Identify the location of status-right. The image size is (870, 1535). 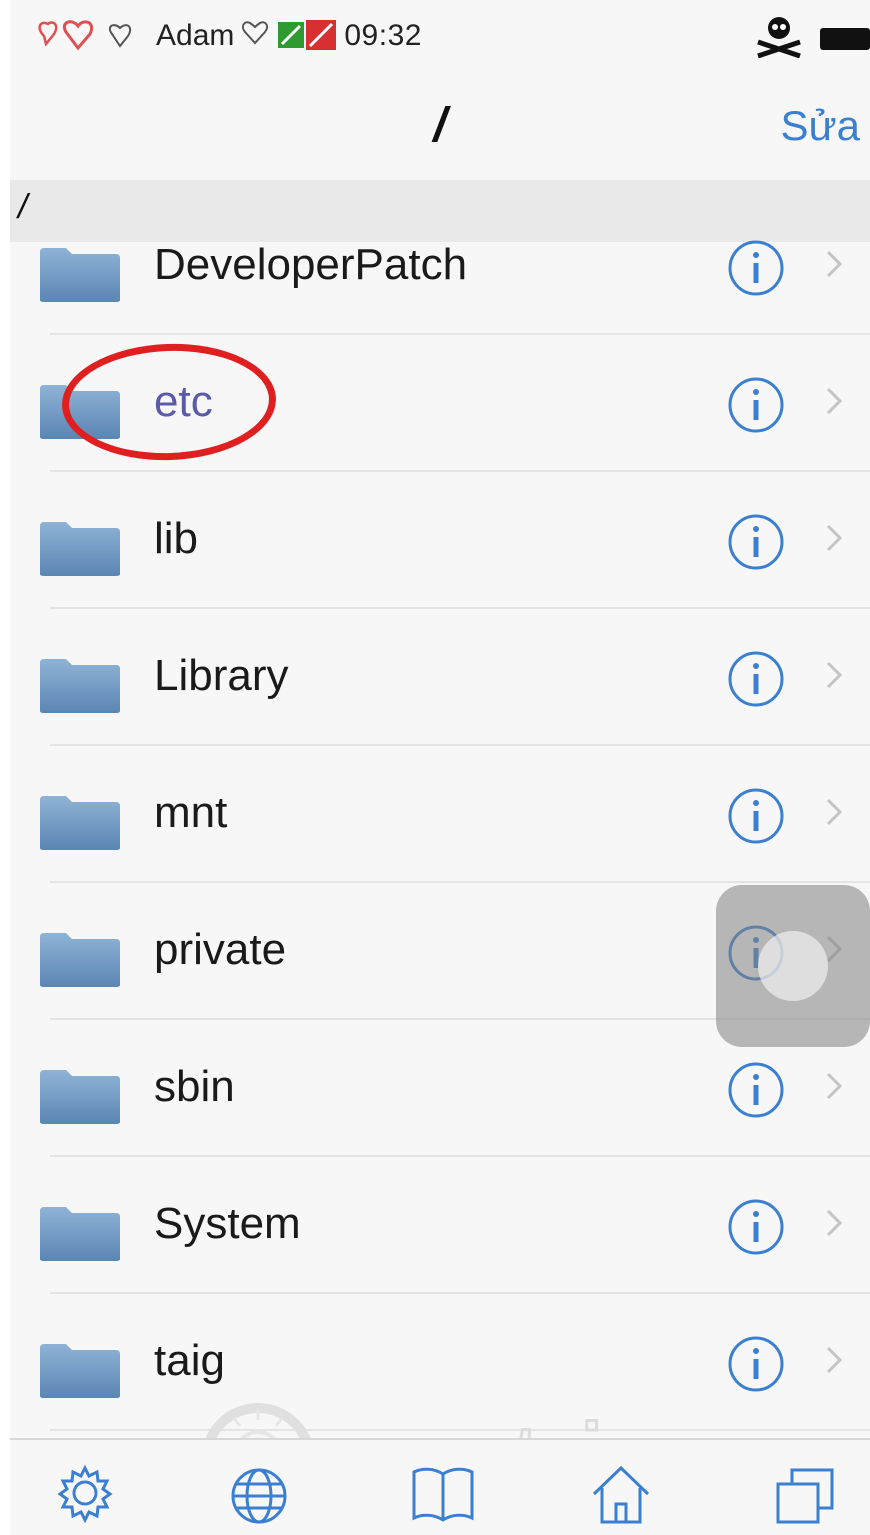
(811, 38).